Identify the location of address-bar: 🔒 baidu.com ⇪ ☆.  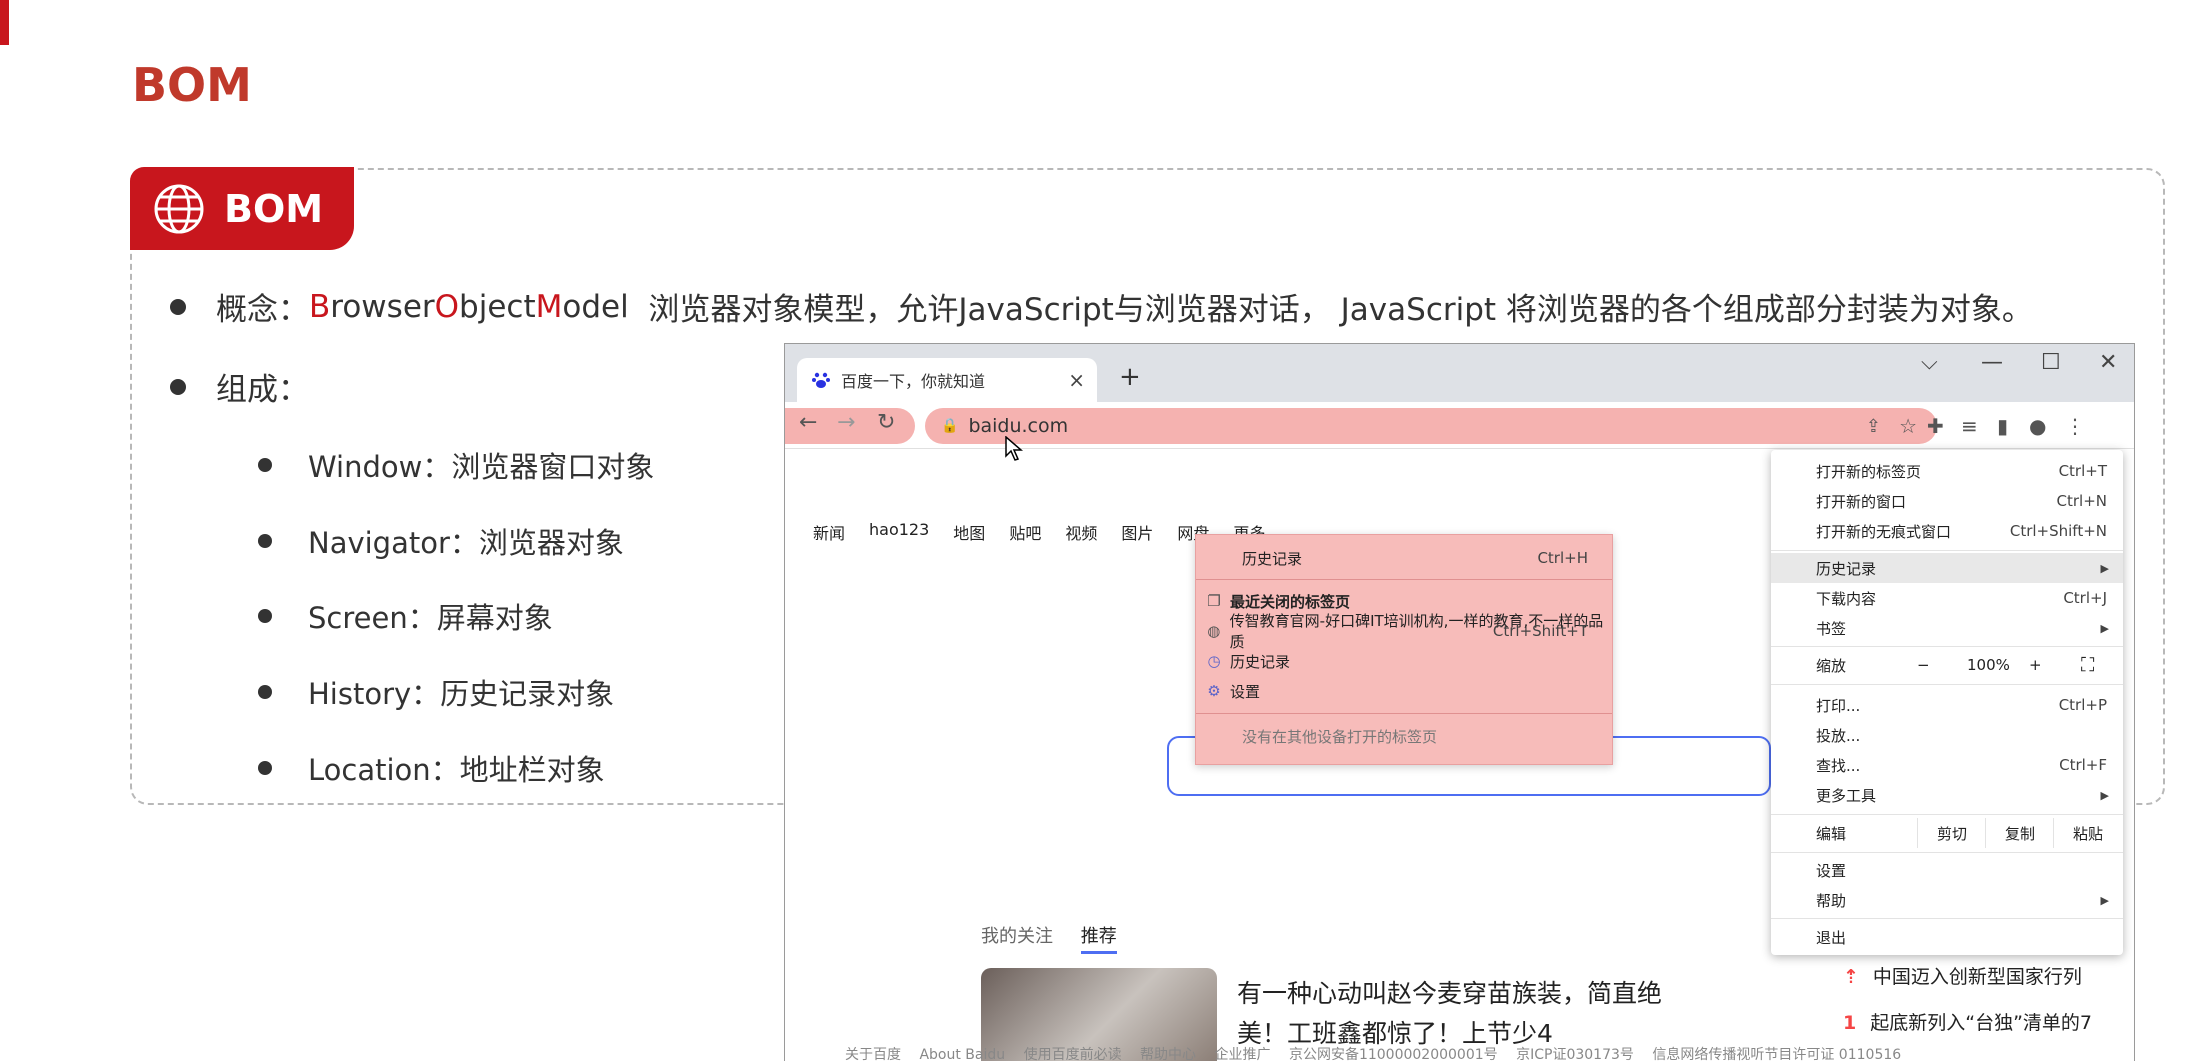
(1431, 426).